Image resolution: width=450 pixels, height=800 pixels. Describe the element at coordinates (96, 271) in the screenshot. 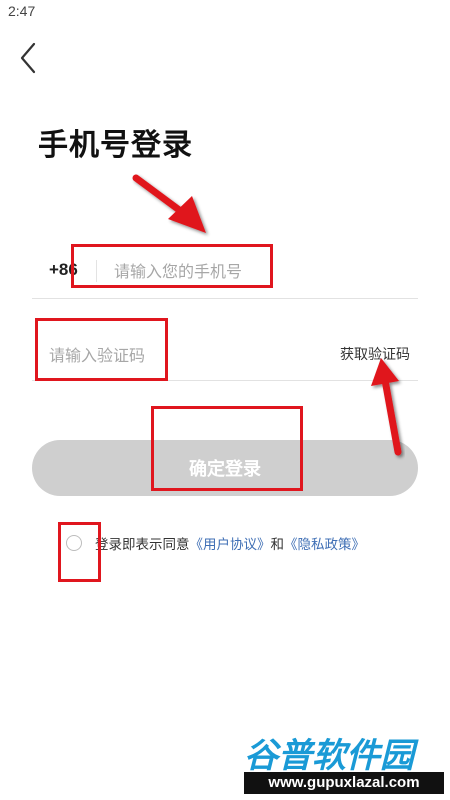

I see `phone-divider` at that location.